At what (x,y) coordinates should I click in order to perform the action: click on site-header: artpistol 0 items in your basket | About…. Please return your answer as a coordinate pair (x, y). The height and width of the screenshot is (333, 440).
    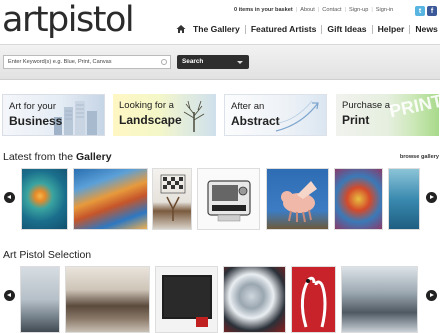
    Looking at the image, I should click on (220, 21).